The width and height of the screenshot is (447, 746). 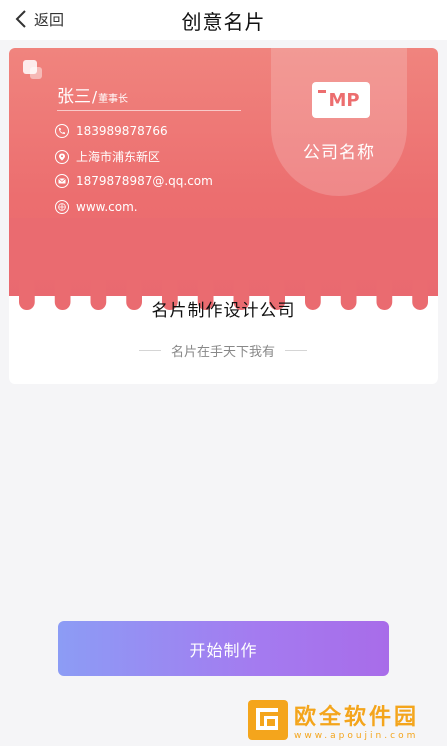 I want to click on watermark-url: www.apoujin.com, so click(x=356, y=736).